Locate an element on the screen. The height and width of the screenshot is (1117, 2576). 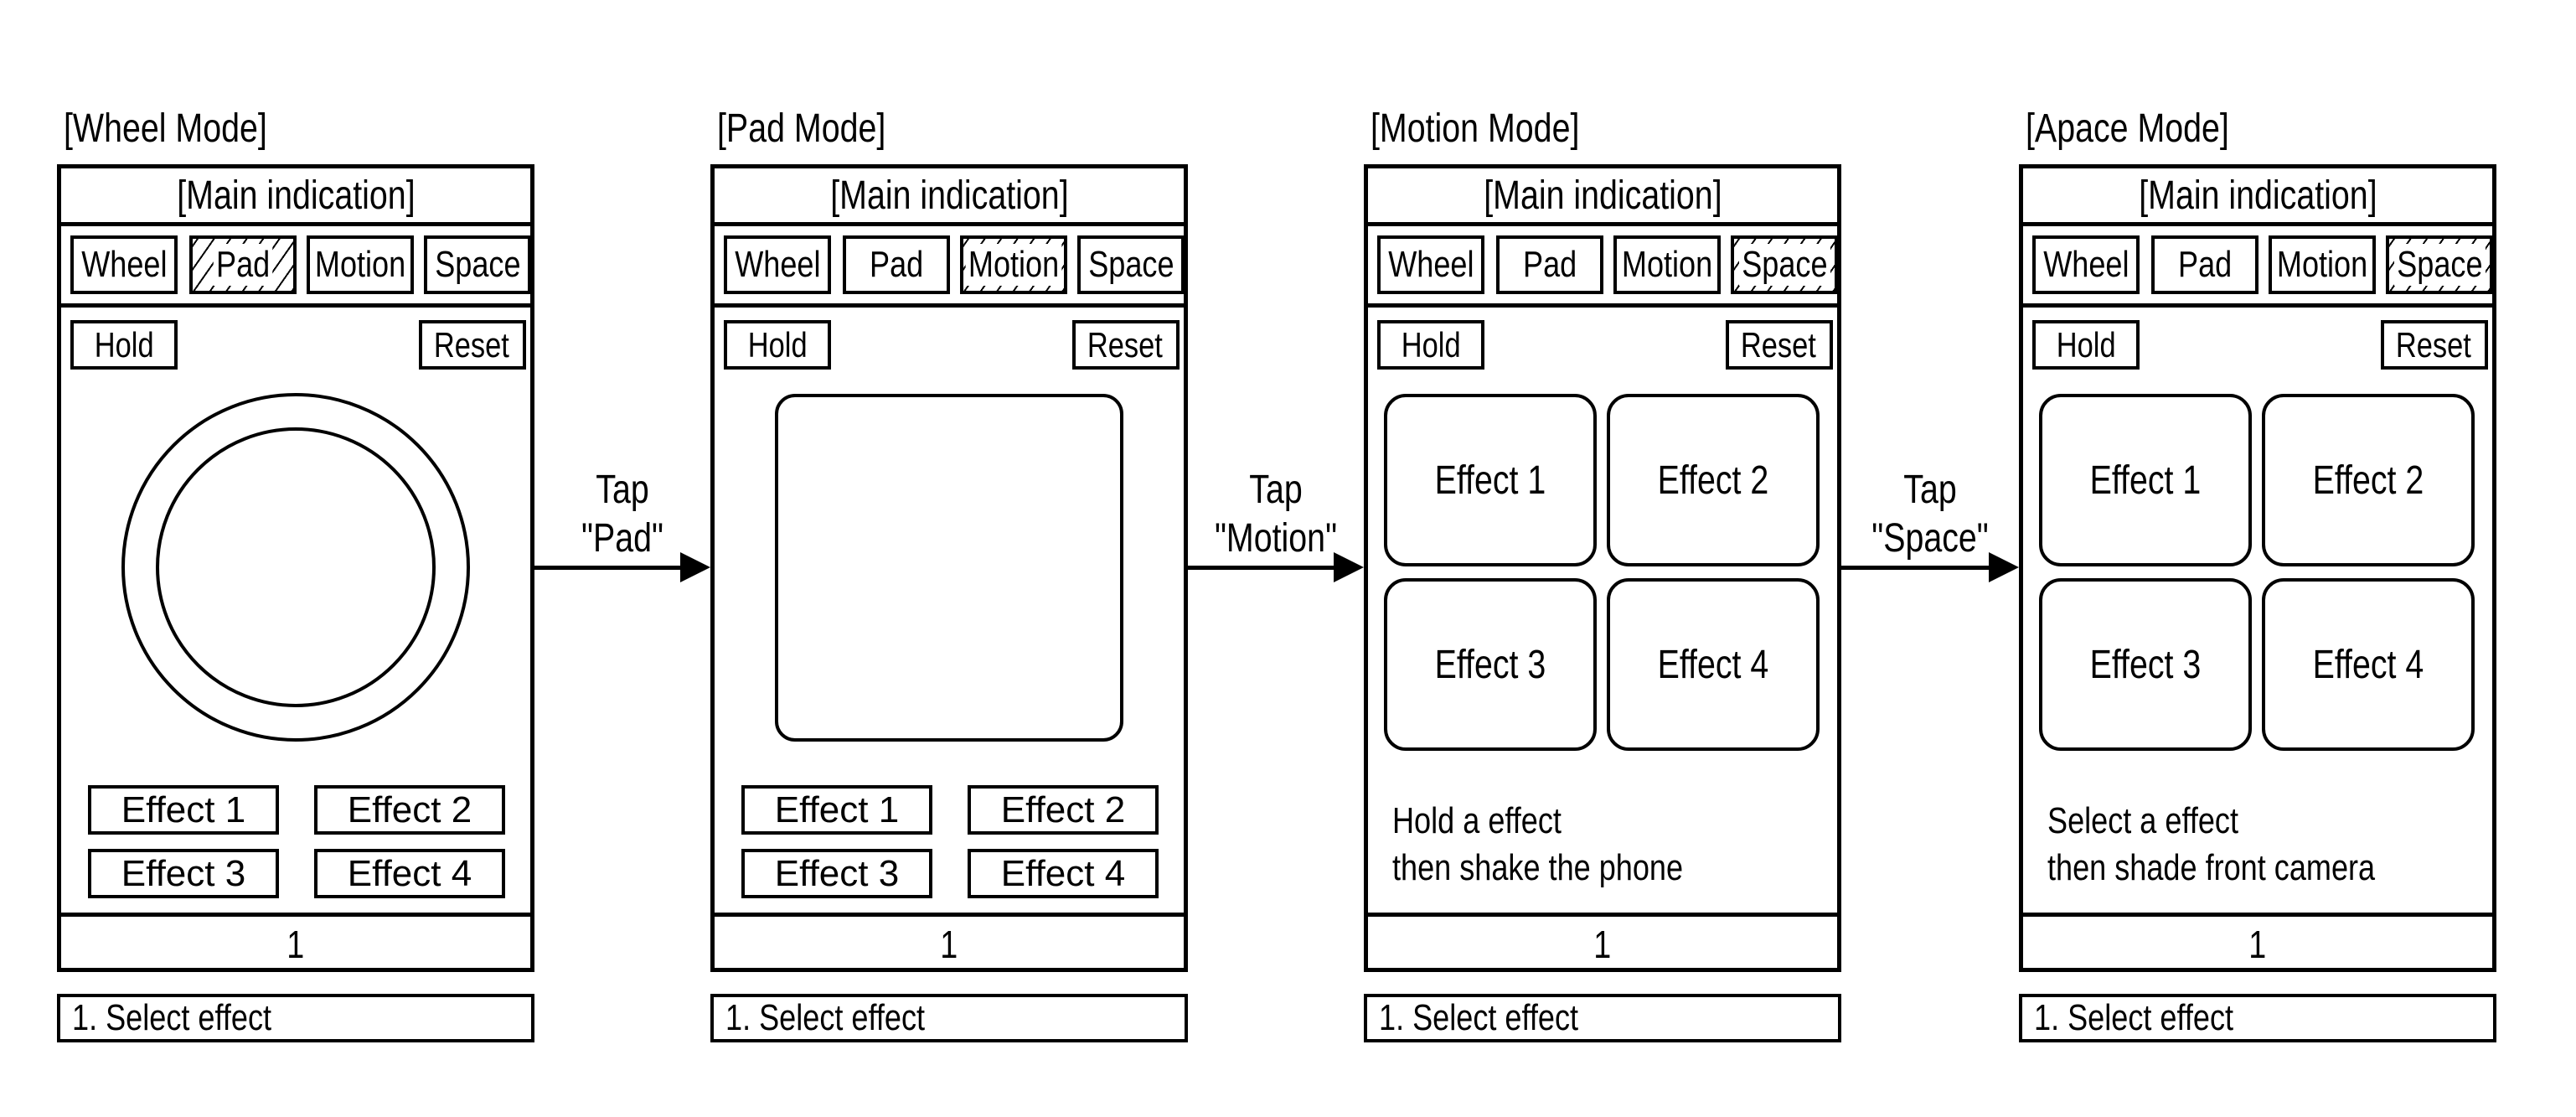
instruction-line: Hold a effect is located at coordinates (1477, 820).